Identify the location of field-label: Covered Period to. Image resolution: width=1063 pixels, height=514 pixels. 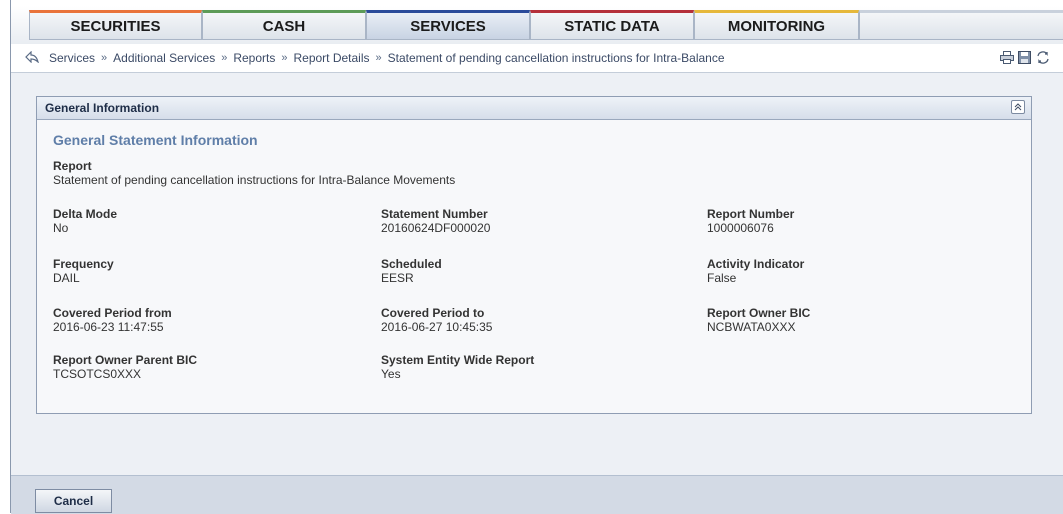
(433, 313).